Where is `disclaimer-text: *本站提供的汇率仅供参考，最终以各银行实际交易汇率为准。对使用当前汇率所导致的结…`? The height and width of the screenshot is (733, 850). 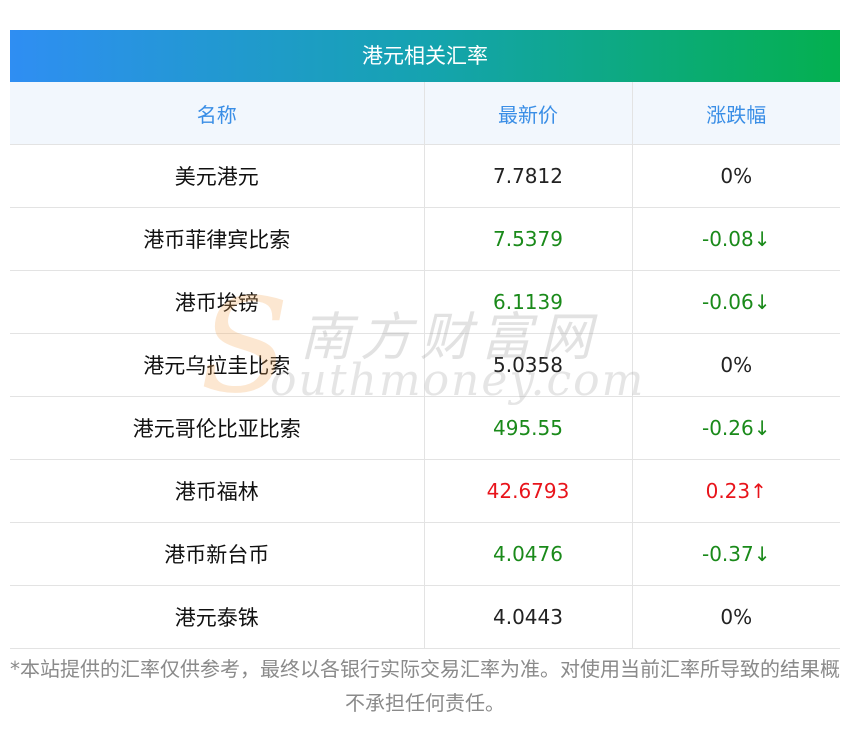 disclaimer-text: *本站提供的汇率仅供参考，最终以各银行实际交易汇率为准。对使用当前汇率所导致的结… is located at coordinates (425, 686).